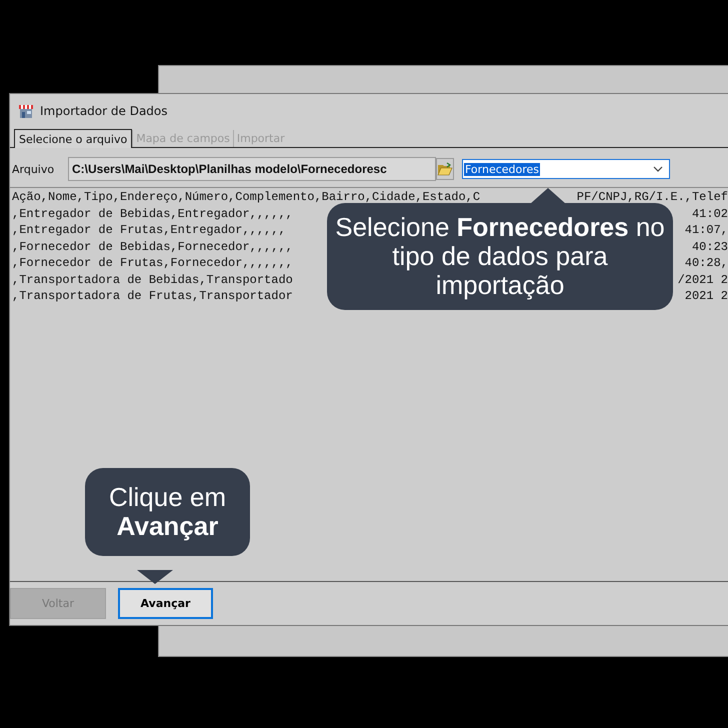 Image resolution: width=728 pixels, height=728 pixels. I want to click on preview-line: ,Entregador de Frutas,Entregador,,,,,,, so click(149, 230).